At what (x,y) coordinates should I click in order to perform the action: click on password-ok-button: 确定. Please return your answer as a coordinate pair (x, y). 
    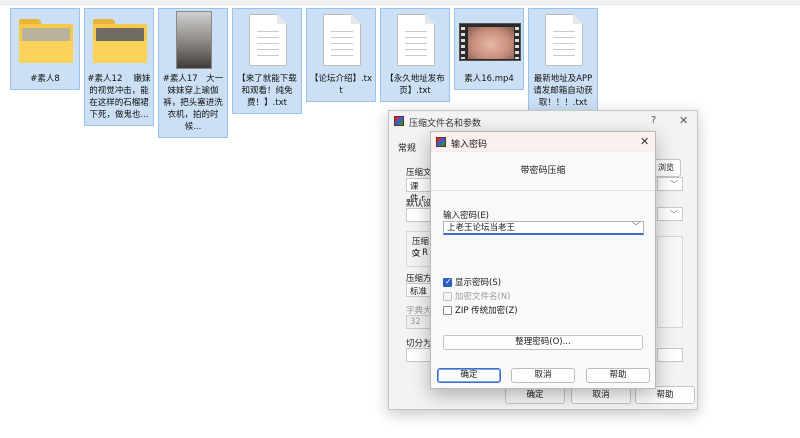
    Looking at the image, I should click on (469, 375).